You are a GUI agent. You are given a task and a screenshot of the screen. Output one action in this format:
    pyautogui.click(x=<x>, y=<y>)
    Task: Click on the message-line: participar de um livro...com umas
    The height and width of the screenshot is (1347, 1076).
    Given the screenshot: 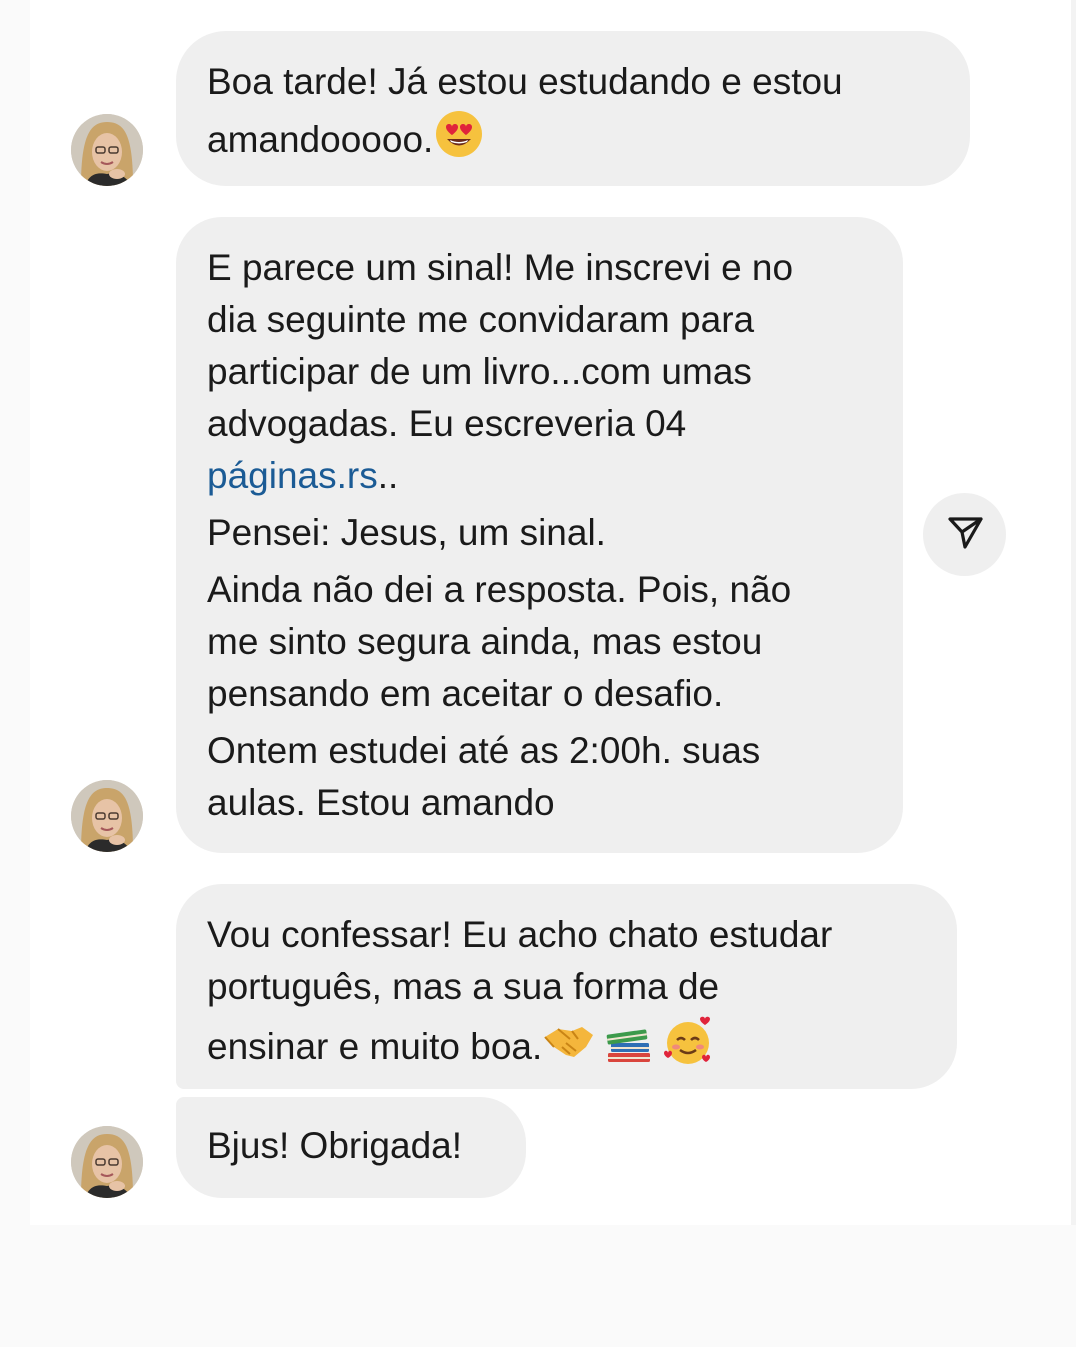 What is the action you would take?
    pyautogui.click(x=479, y=371)
    